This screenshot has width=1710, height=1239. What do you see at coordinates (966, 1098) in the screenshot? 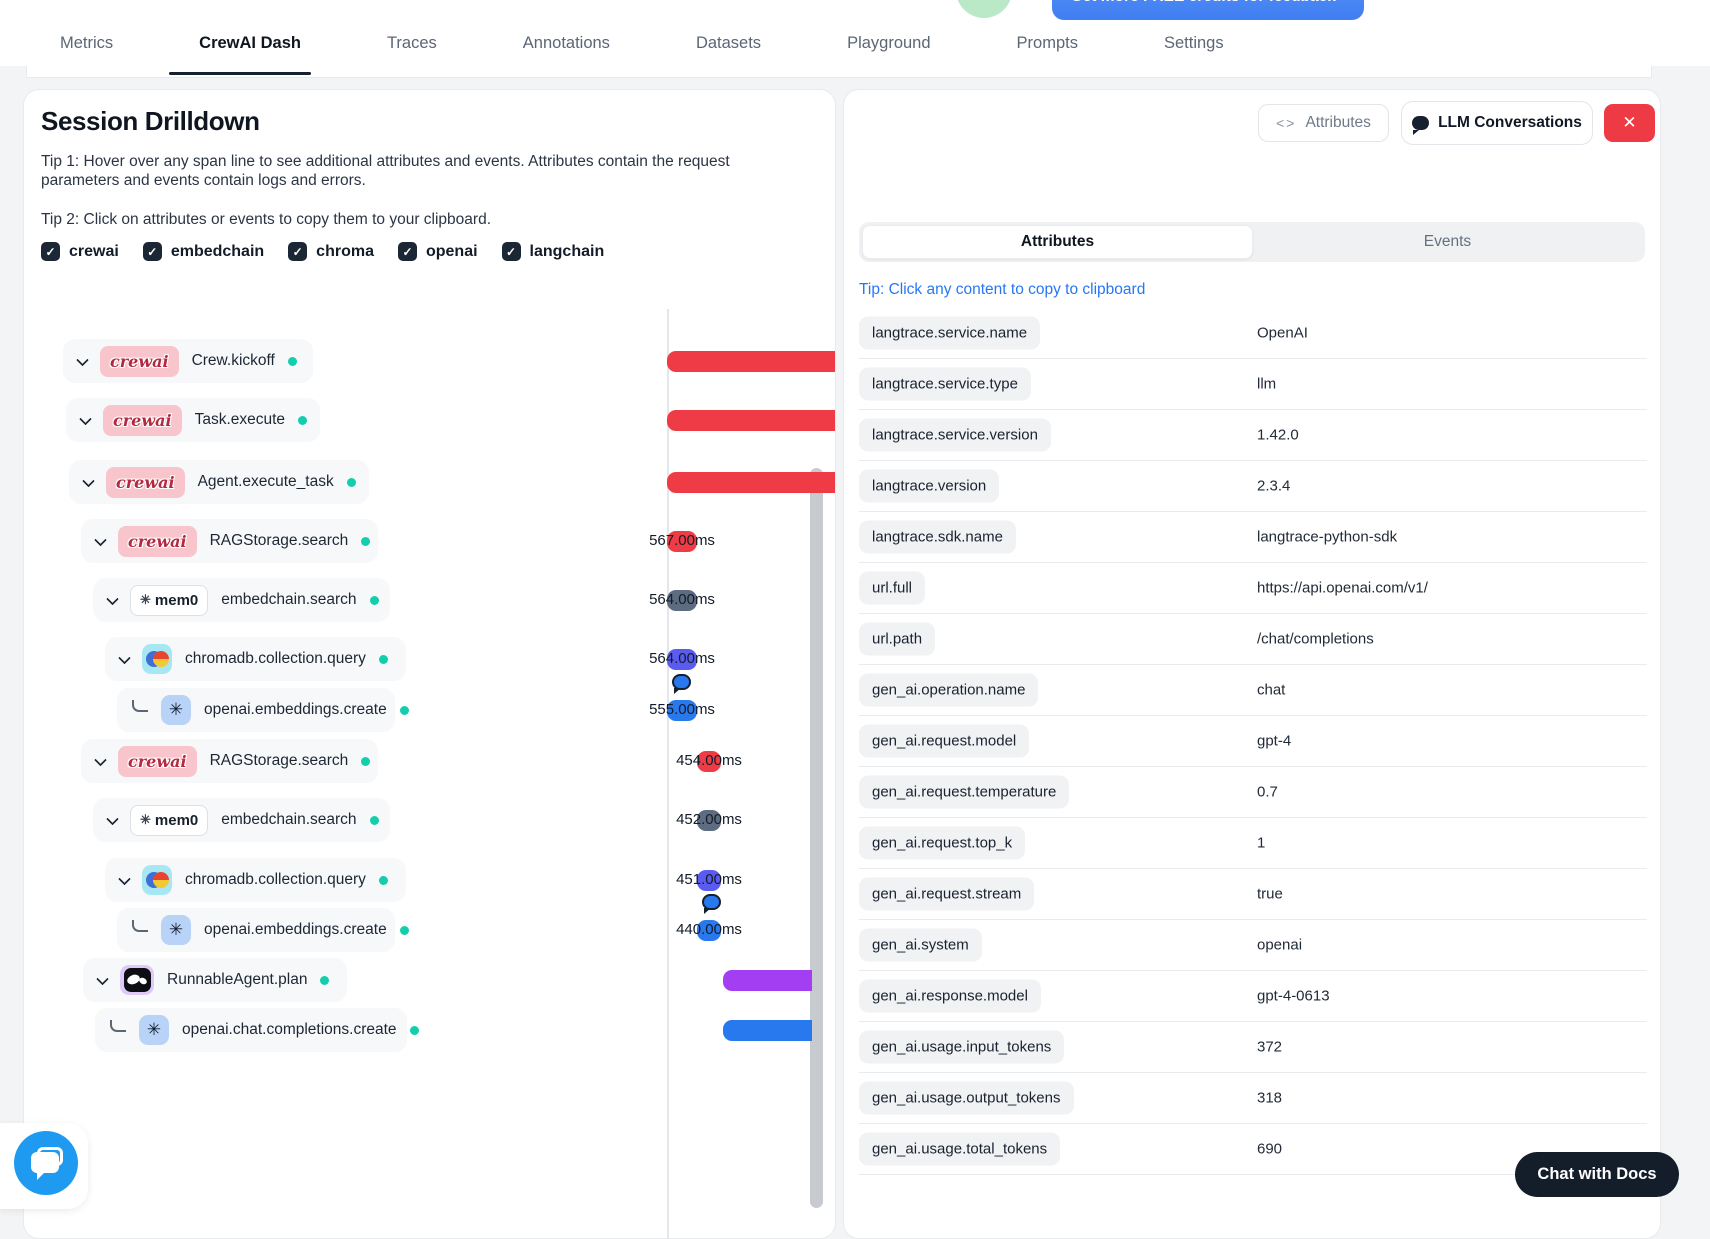
I see `attribute-key: gen_ai.usage.output_tokens` at bounding box center [966, 1098].